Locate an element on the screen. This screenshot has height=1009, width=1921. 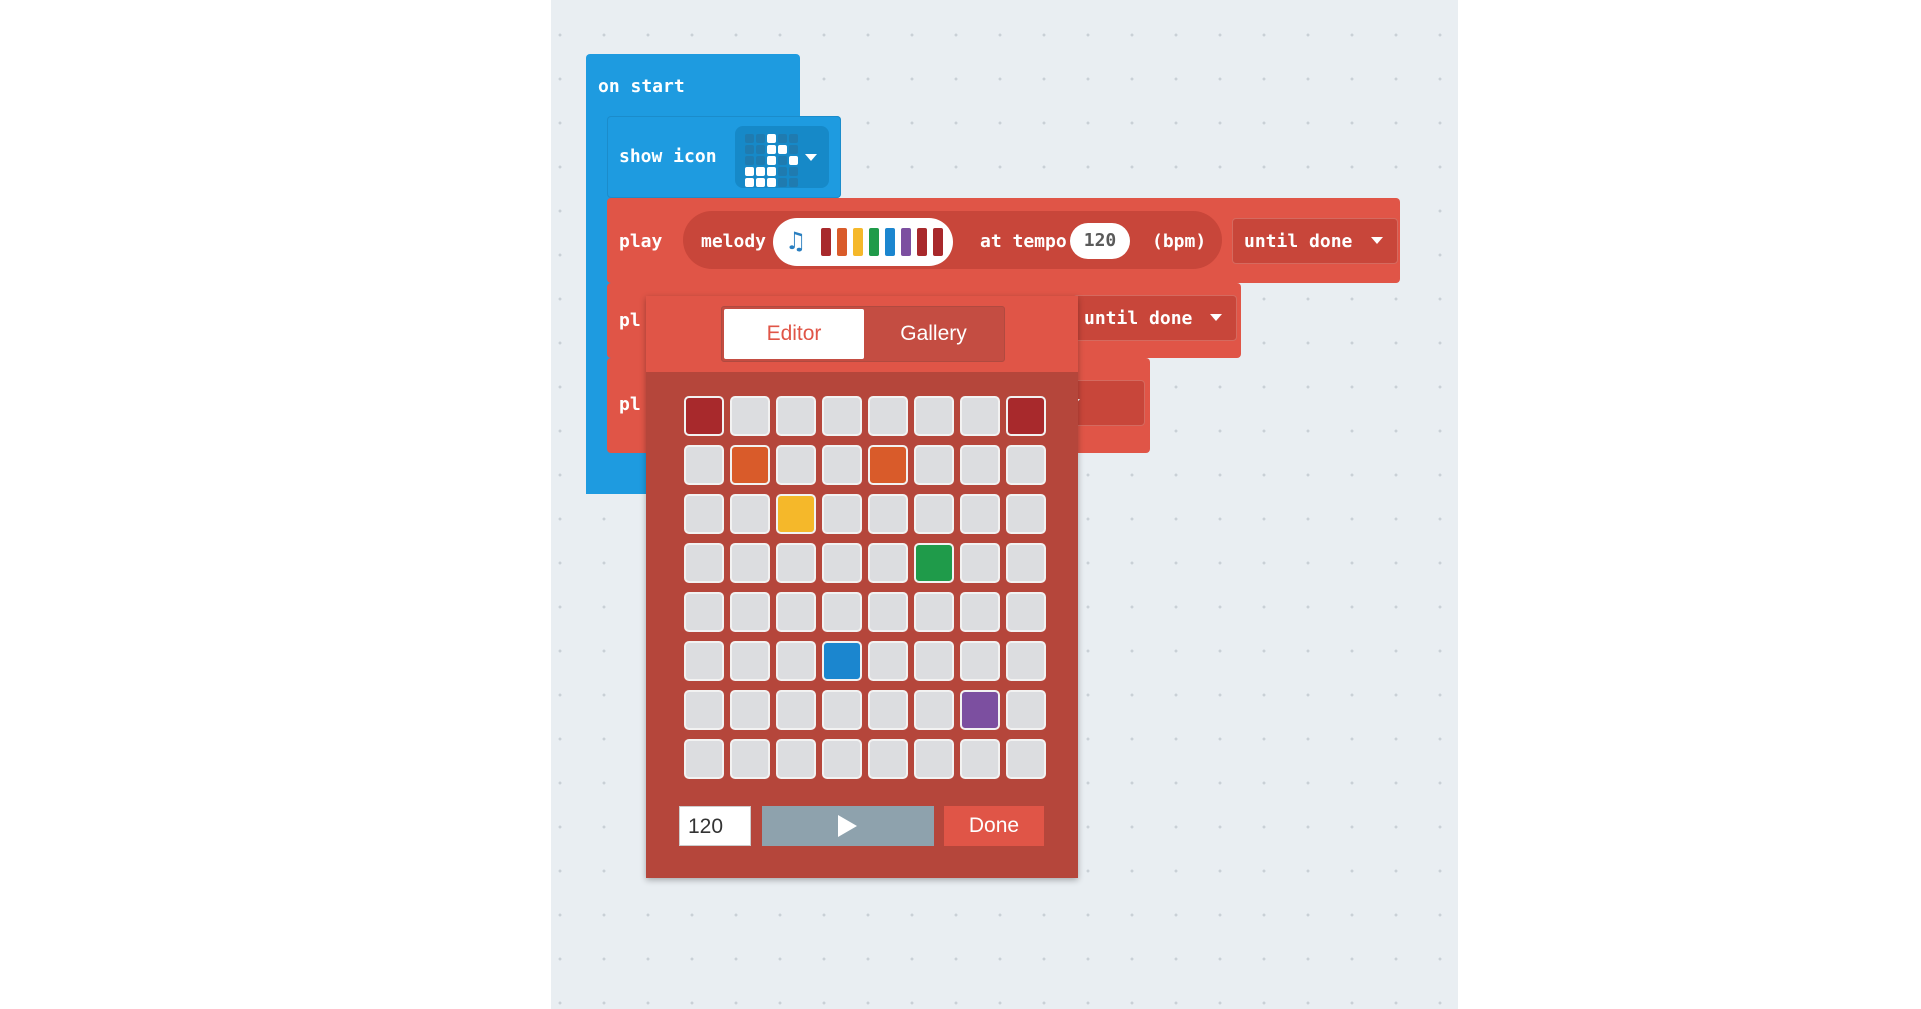
show-icon-block: show icon is located at coordinates (724, 157).